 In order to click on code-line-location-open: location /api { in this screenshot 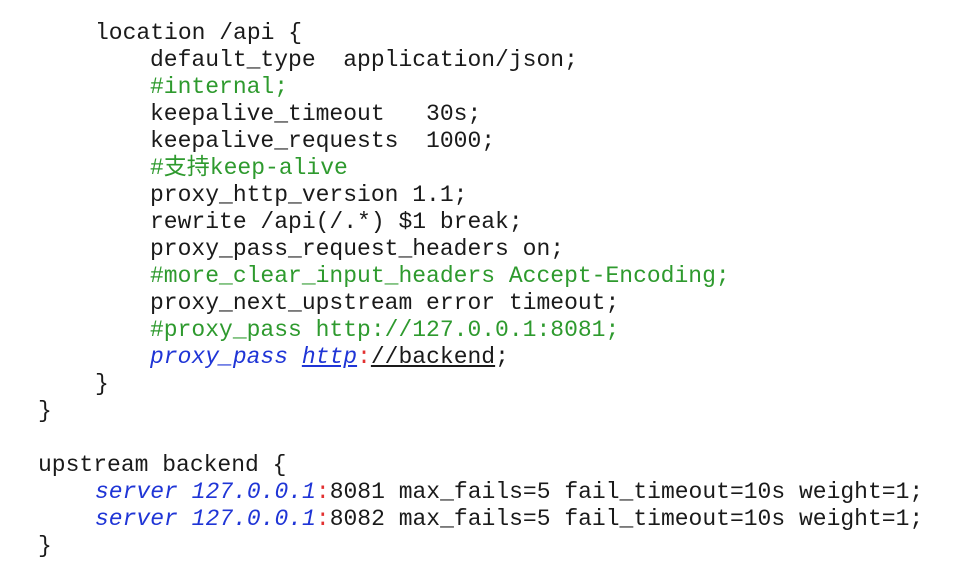, I will do `click(199, 33)`.